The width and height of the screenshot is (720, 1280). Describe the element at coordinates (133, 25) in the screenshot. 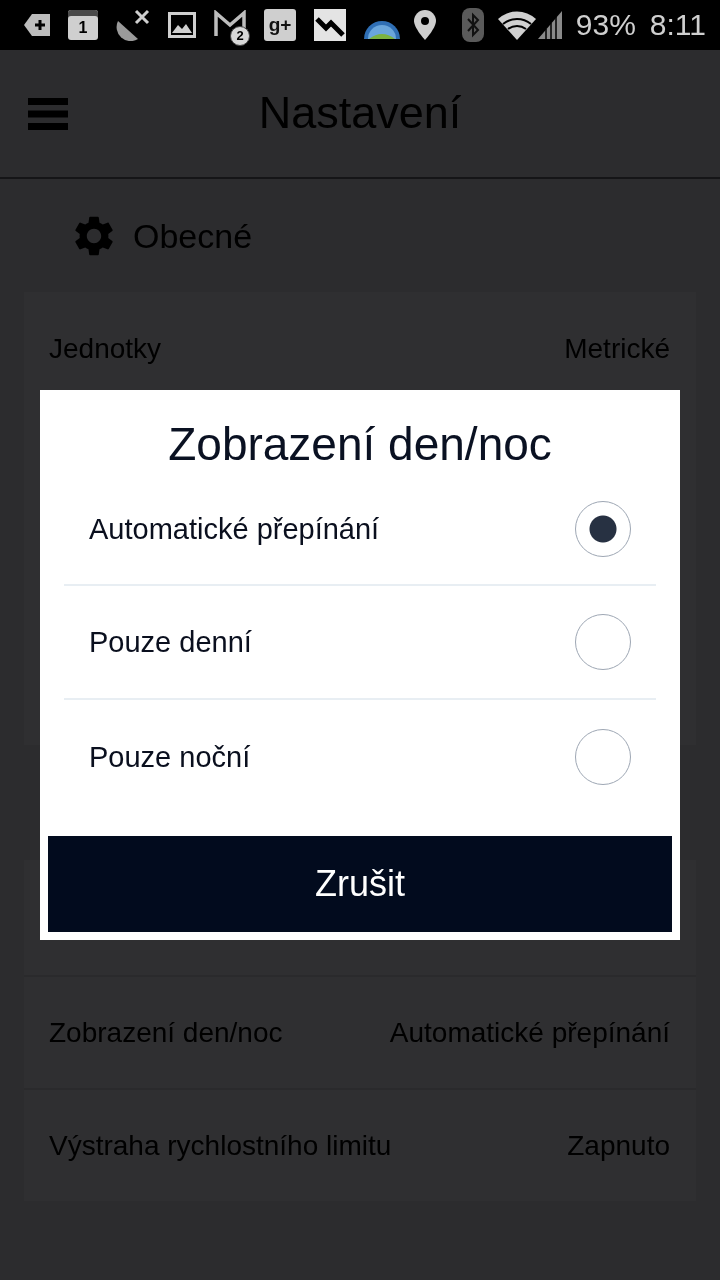

I see `satellite-dish-icon` at that location.